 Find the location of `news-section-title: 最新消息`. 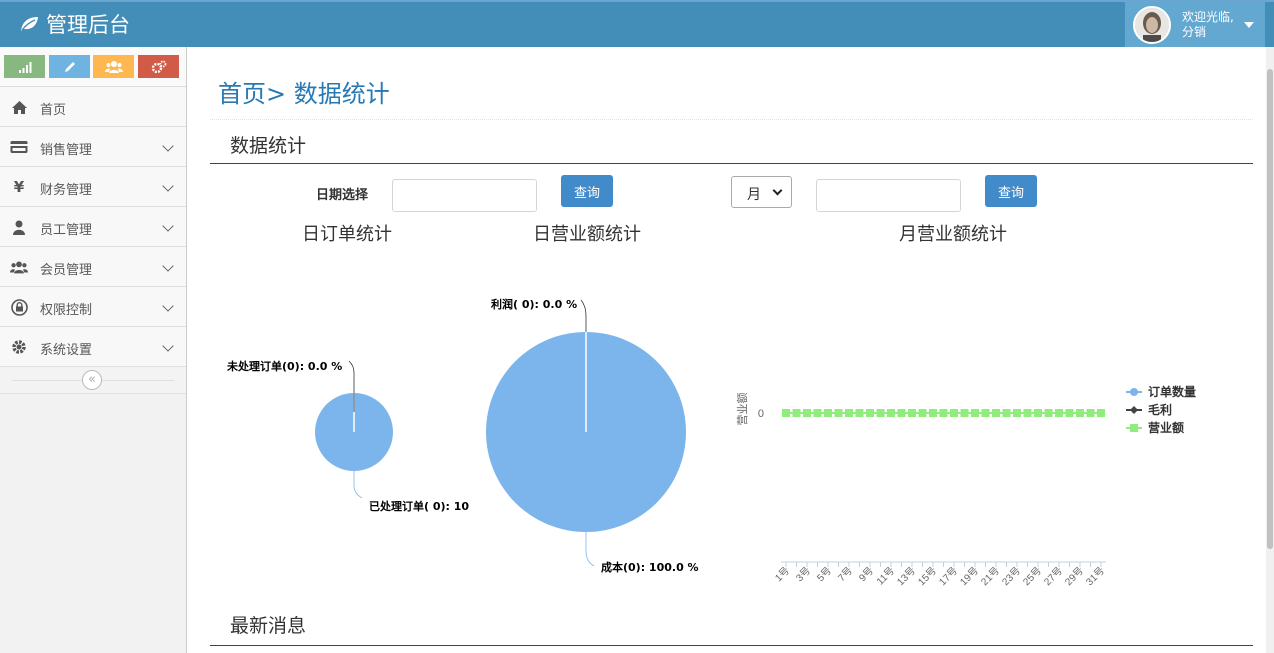

news-section-title: 最新消息 is located at coordinates (268, 626).